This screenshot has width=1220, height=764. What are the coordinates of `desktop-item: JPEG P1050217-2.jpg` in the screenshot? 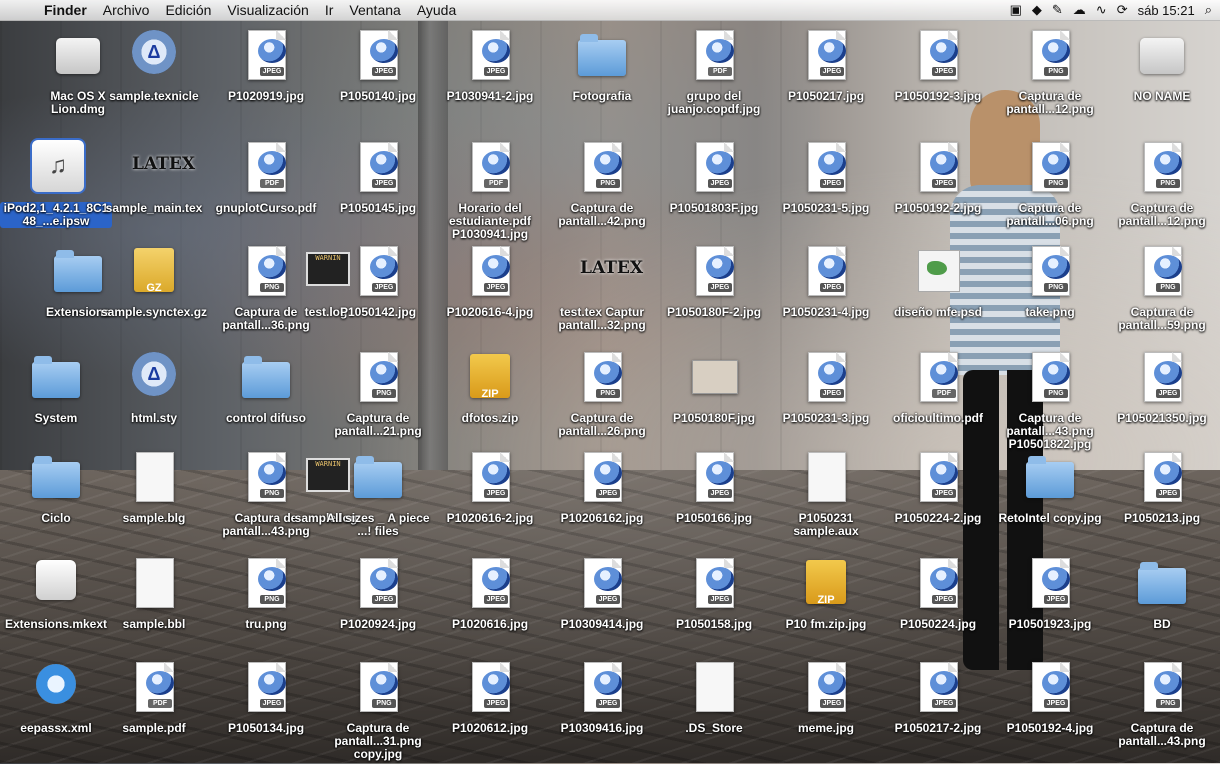 It's located at (938, 712).